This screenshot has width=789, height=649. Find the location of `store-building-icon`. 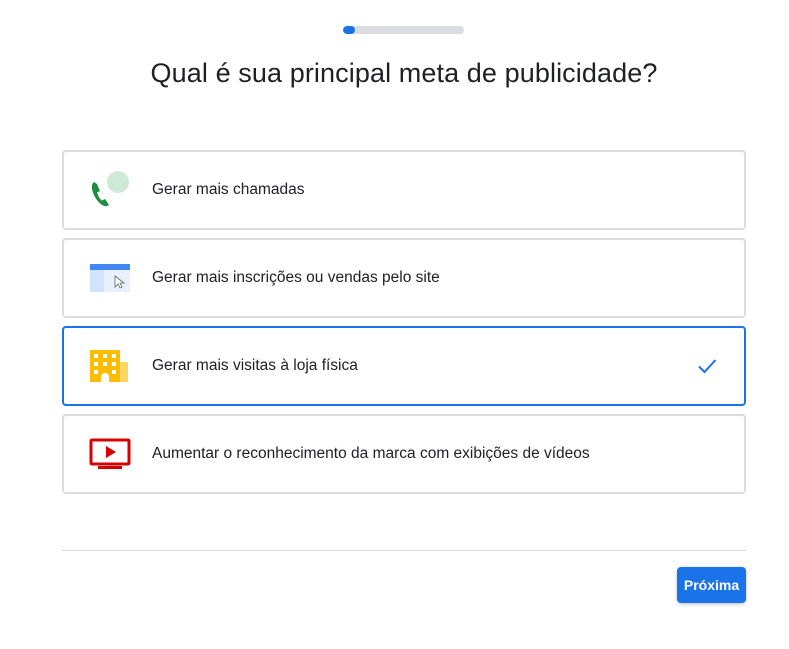

store-building-icon is located at coordinates (110, 366).